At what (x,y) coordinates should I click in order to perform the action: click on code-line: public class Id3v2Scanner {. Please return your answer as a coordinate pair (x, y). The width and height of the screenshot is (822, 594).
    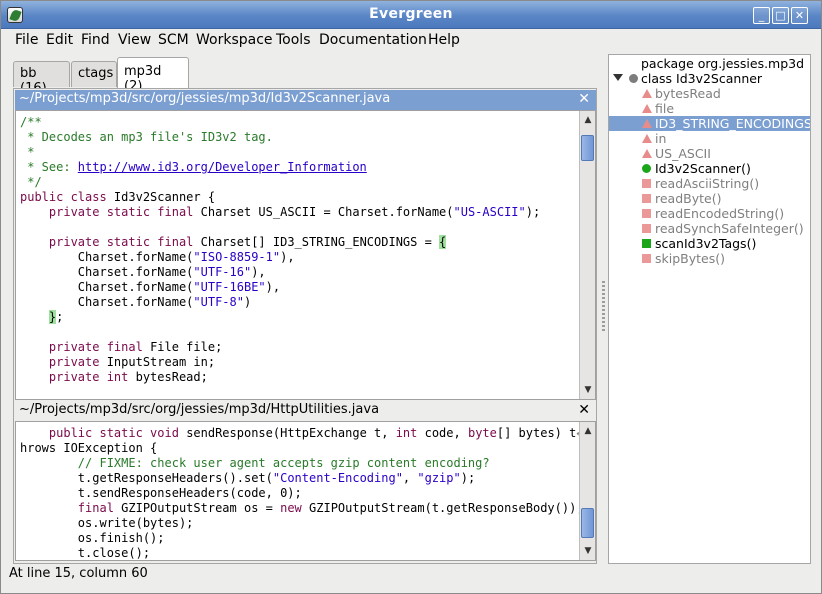
    Looking at the image, I should click on (280, 197).